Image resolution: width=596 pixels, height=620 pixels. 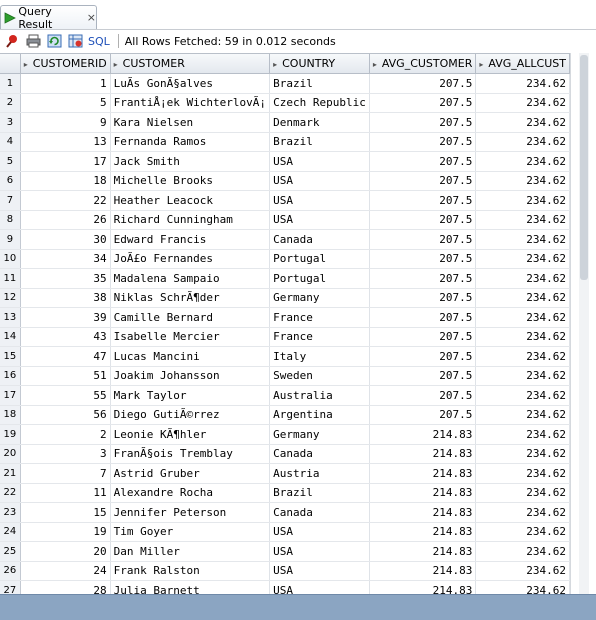 I want to click on cell-country: Brazil, so click(x=319, y=83).